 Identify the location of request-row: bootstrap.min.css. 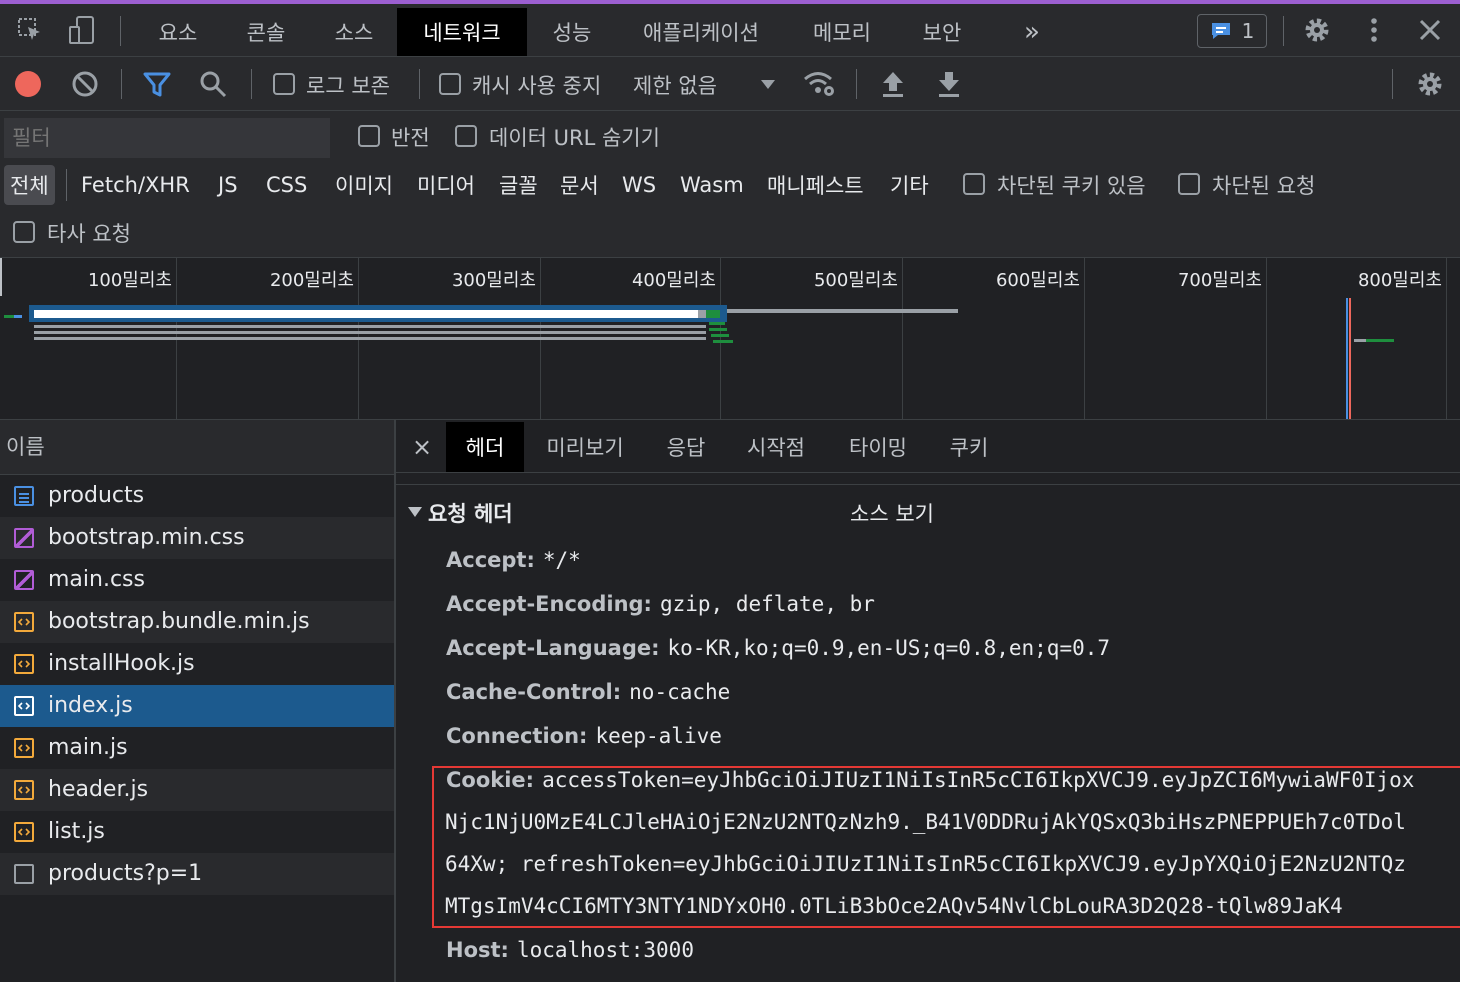
(197, 538).